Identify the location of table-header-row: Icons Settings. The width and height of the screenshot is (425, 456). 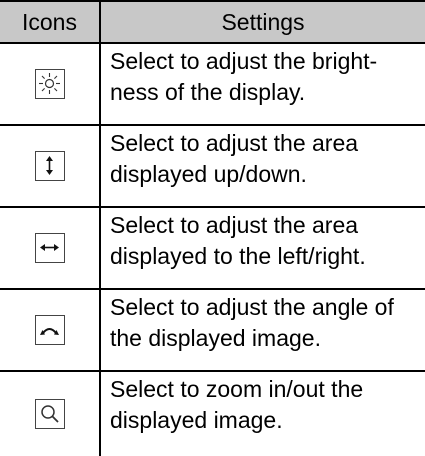
(212, 22).